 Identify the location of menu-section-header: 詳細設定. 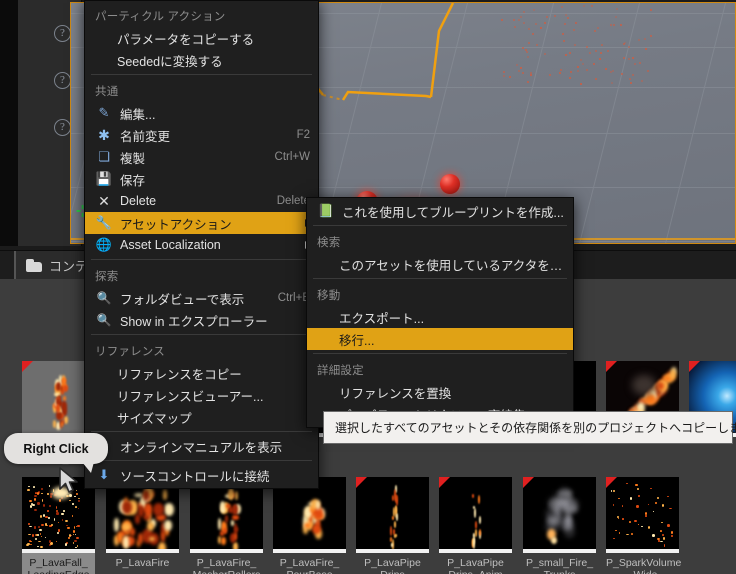
(340, 371).